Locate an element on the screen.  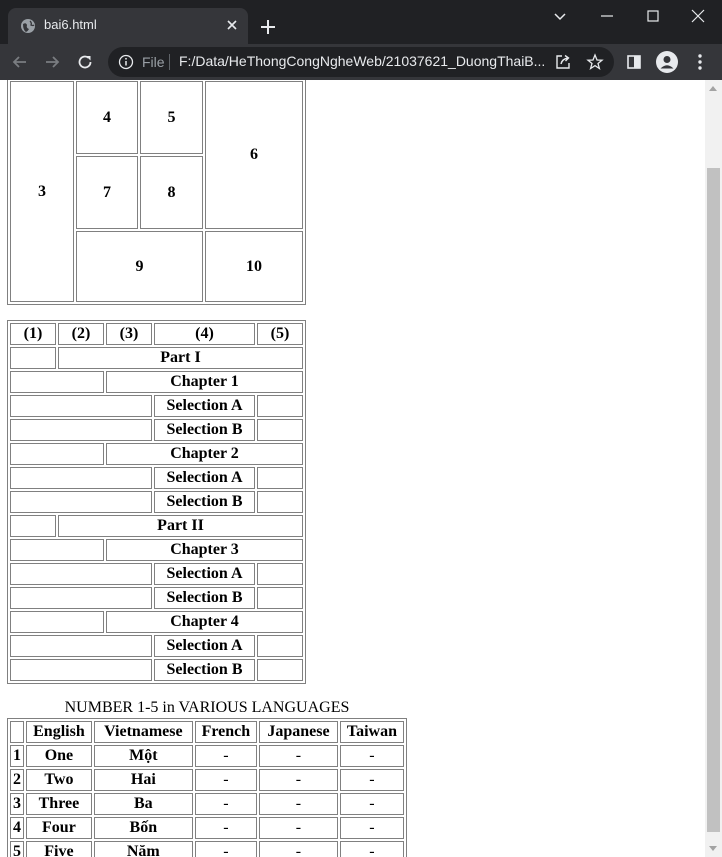
row-number: 2 is located at coordinates (17, 780).